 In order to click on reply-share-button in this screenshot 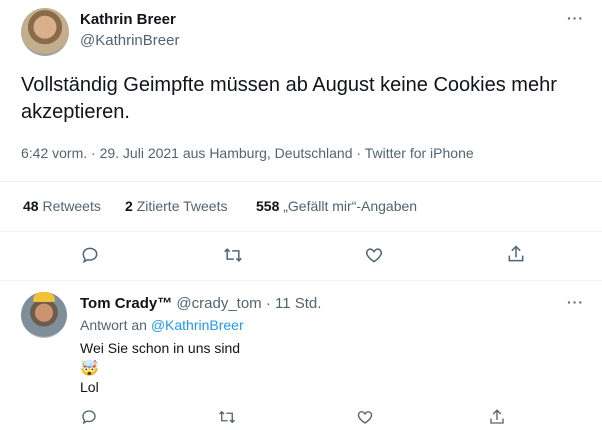, I will do `click(497, 417)`.